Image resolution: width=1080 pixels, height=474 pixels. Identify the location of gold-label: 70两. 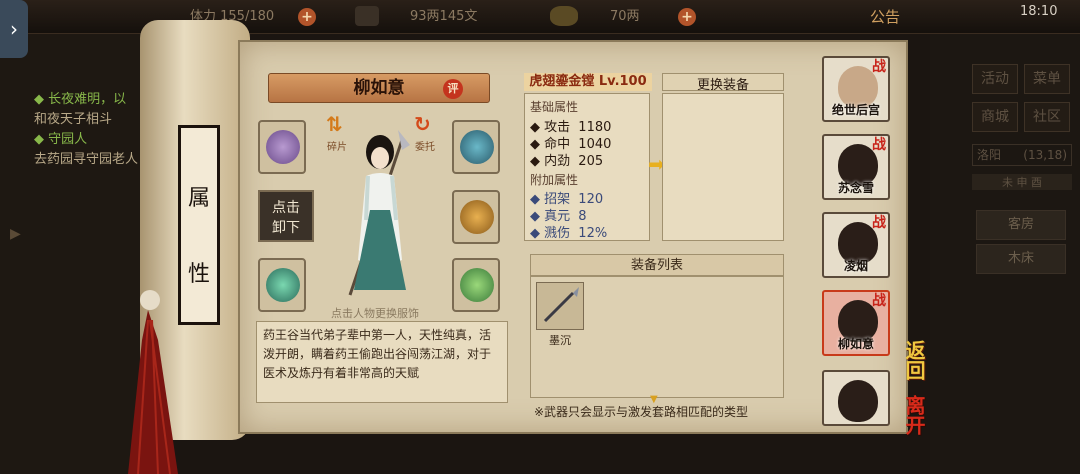
(625, 16).